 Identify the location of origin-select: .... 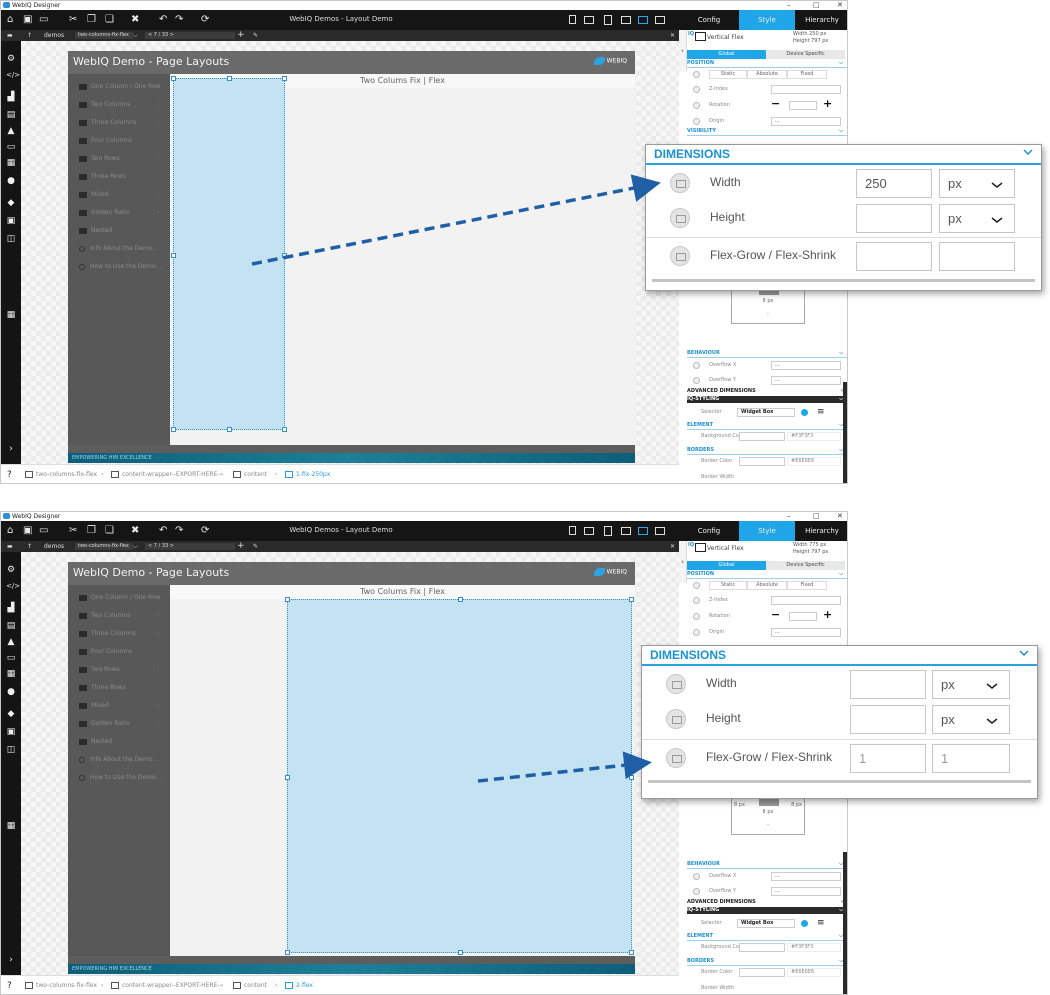
(806, 121).